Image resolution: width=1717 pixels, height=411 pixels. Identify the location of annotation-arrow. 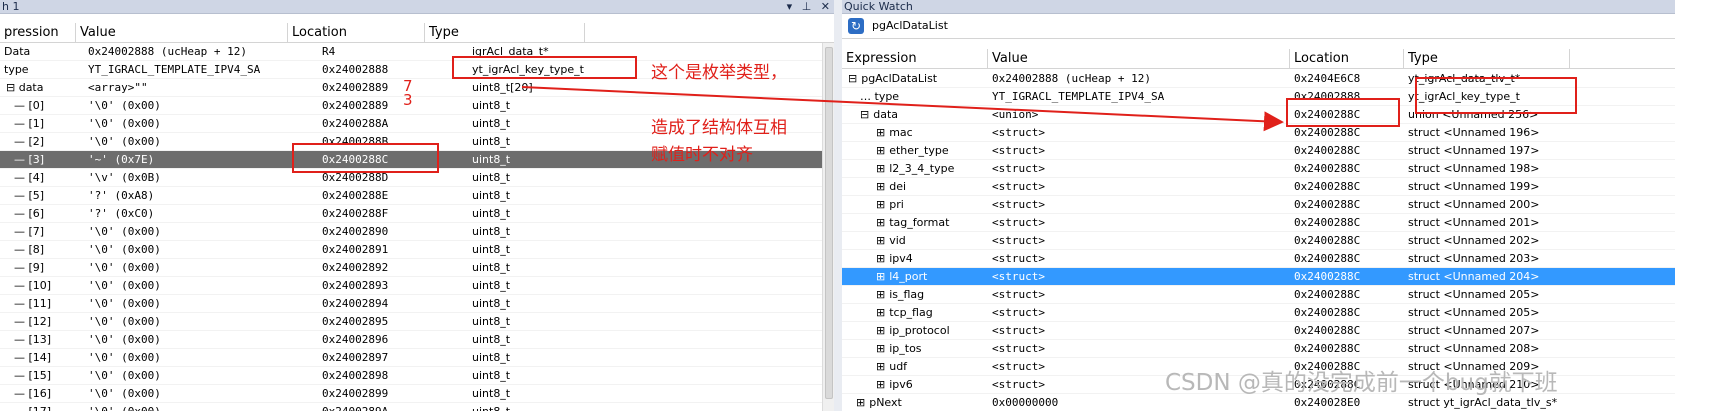
(902, 109).